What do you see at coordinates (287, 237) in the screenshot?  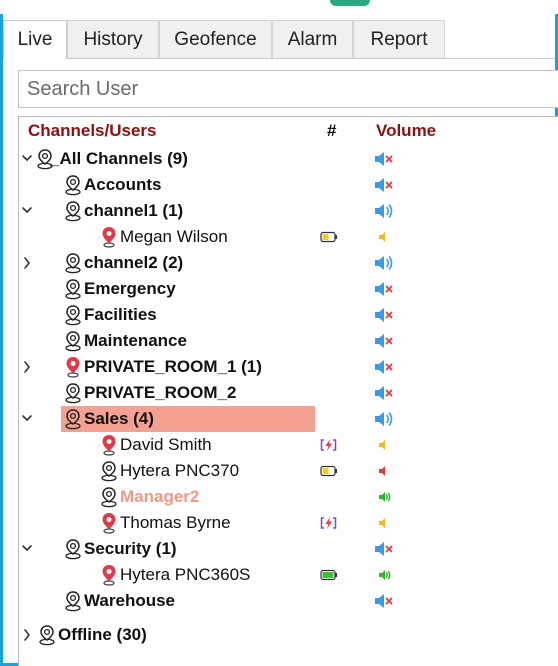 I see `tree-row-megan-wilson: Megan Wilson` at bounding box center [287, 237].